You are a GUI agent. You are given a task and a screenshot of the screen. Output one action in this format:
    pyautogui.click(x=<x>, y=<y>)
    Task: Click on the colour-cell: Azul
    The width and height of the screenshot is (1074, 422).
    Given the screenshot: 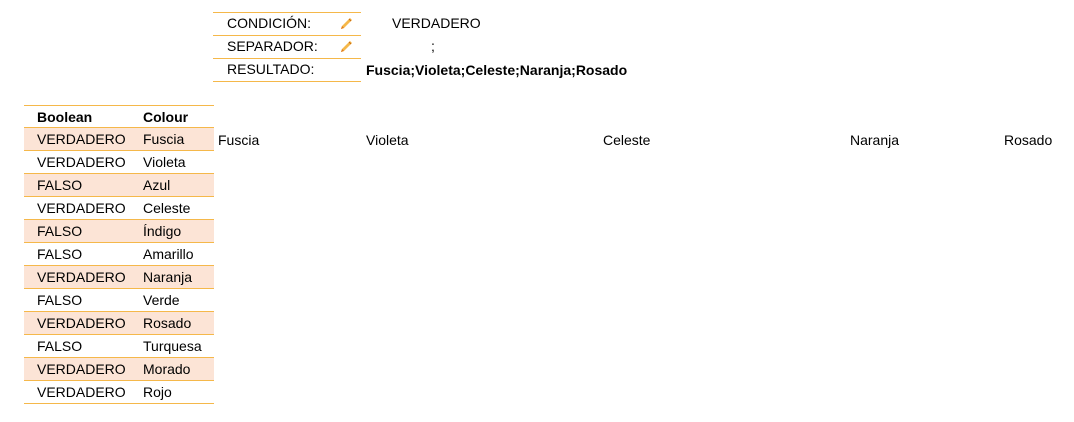 What is the action you would take?
    pyautogui.click(x=176, y=185)
    